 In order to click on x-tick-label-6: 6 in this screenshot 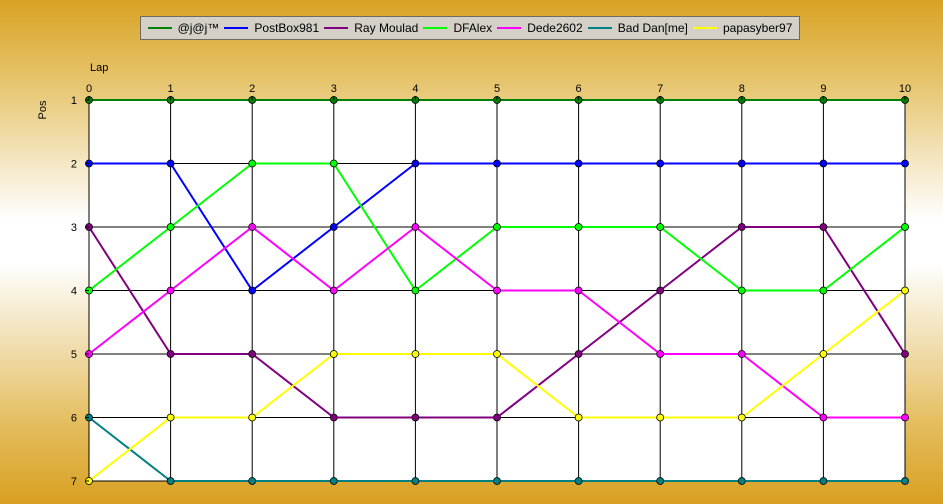, I will do `click(579, 89)`.